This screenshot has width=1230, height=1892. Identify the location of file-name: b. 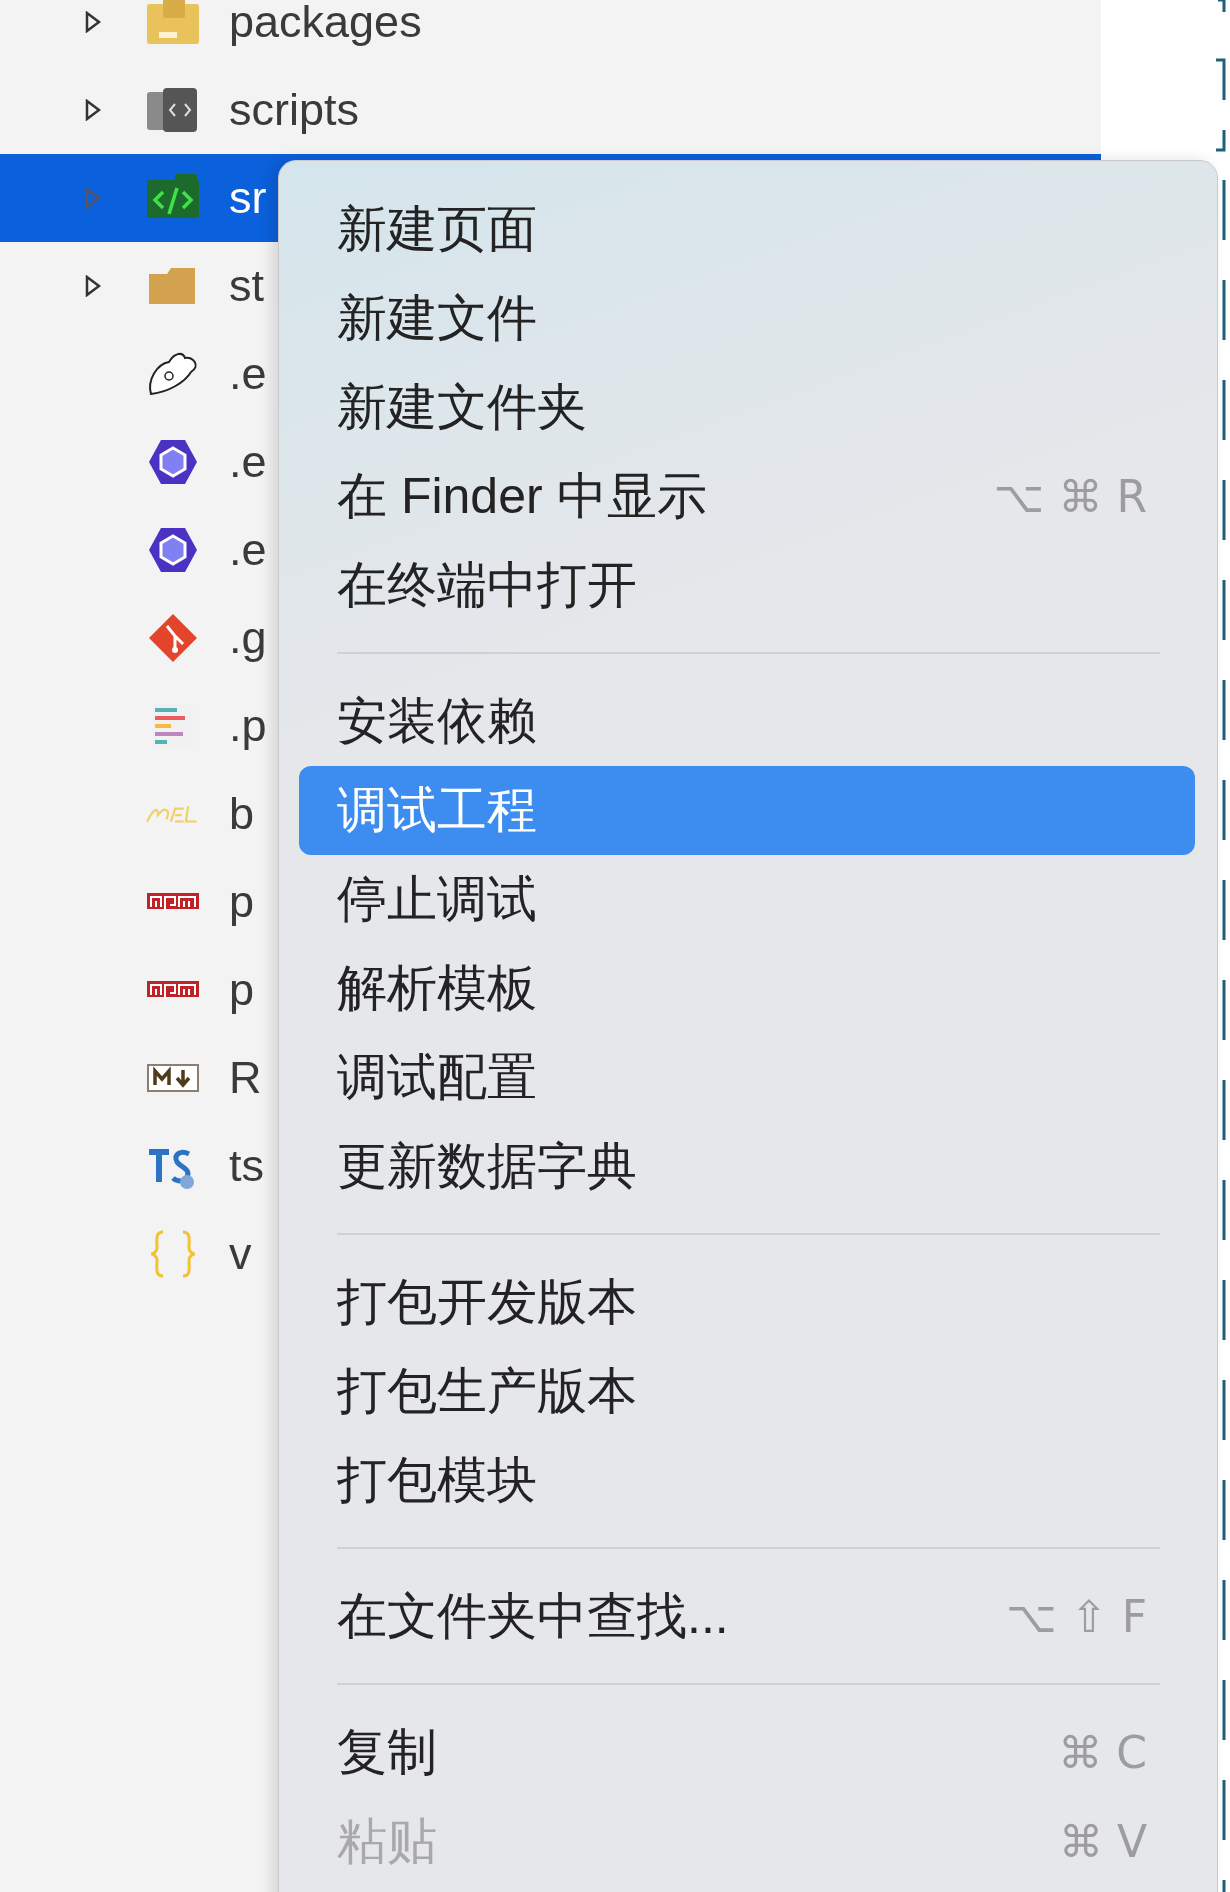
(242, 814).